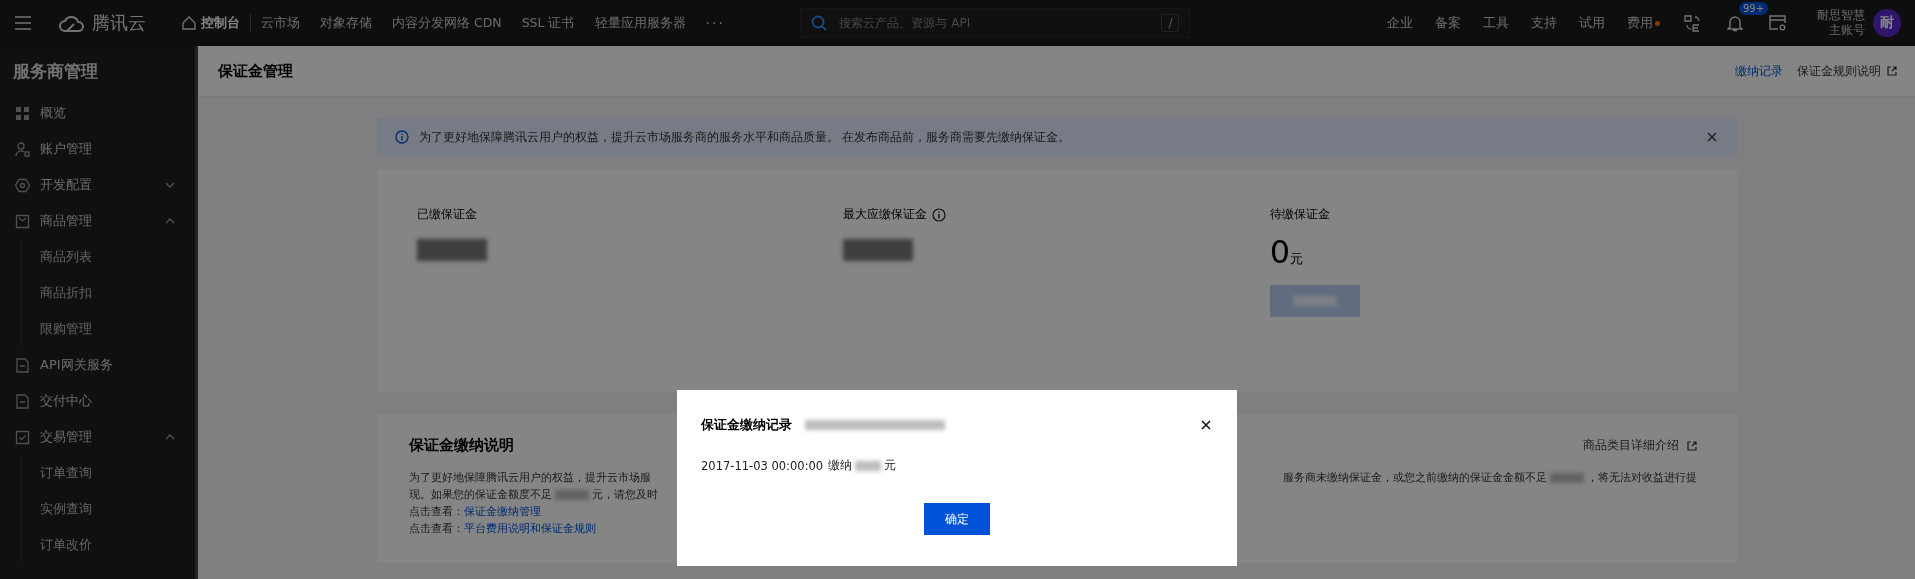  What do you see at coordinates (22, 149) in the screenshot?
I see `user-icon` at bounding box center [22, 149].